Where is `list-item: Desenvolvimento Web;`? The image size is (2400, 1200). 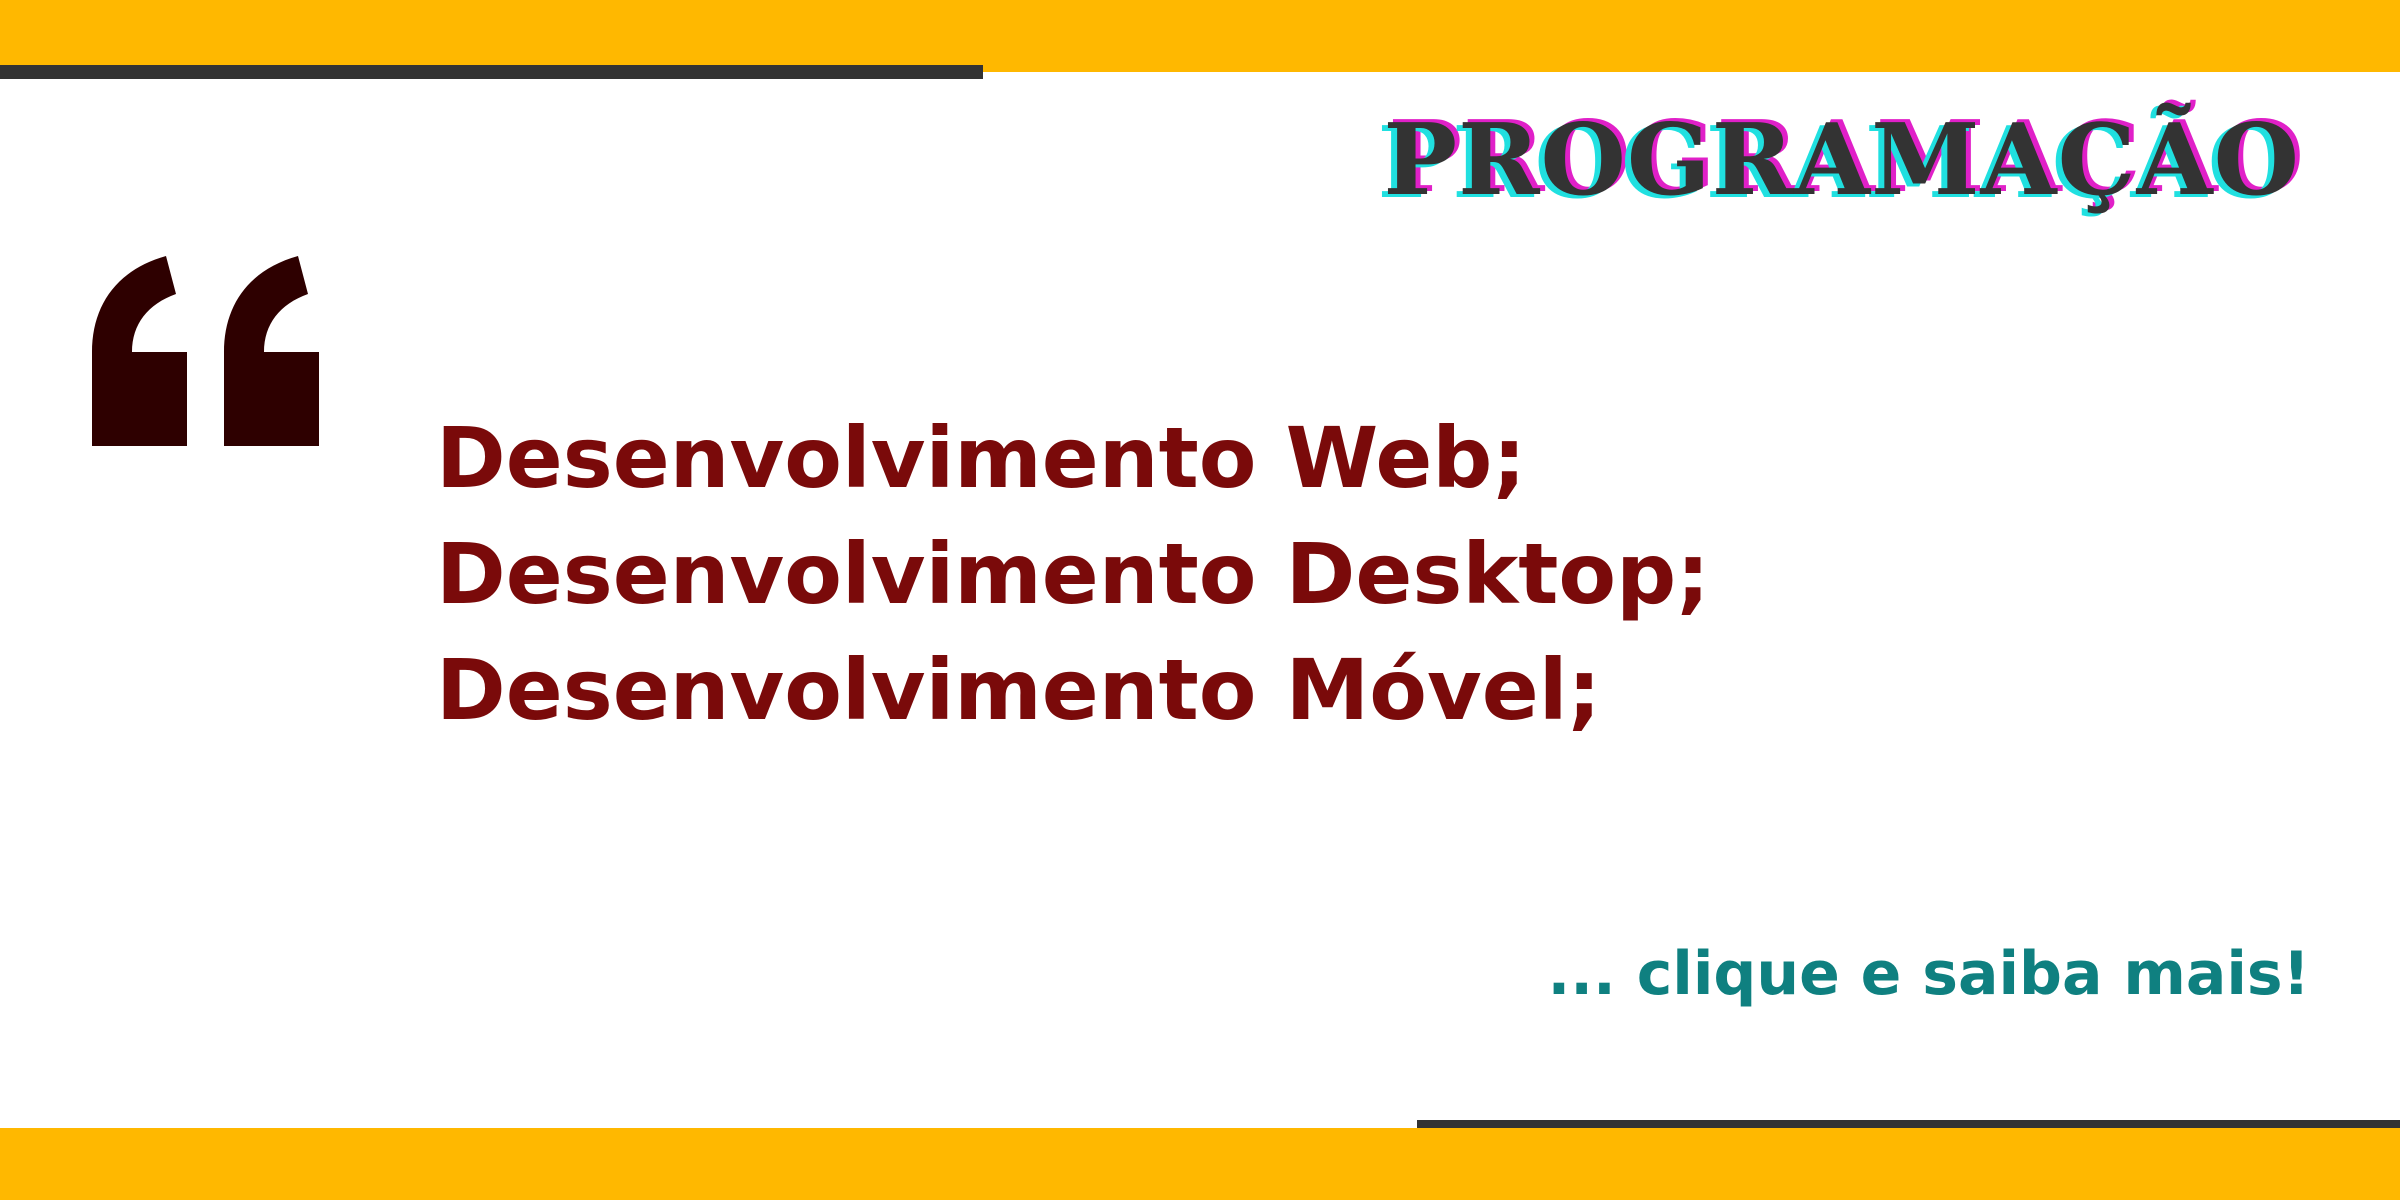
list-item: Desenvolvimento Web; is located at coordinates (981, 458).